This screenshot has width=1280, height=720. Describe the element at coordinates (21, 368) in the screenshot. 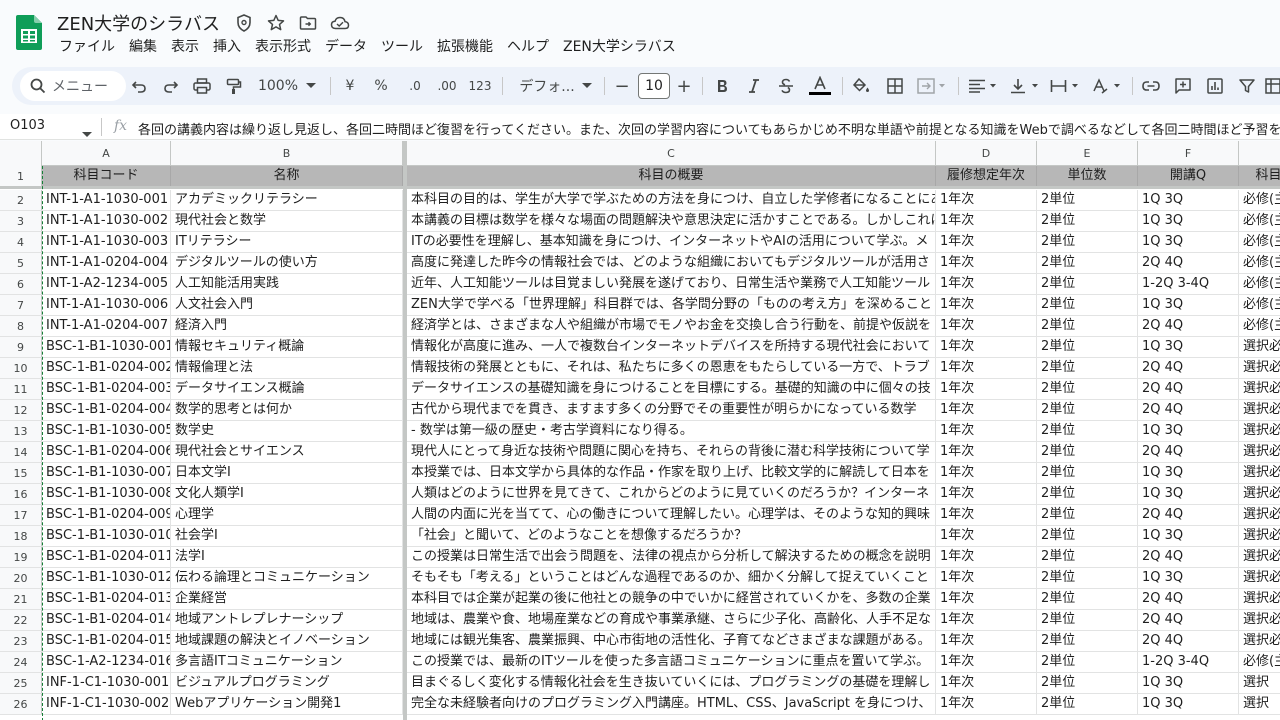

I see `row-number: 10` at that location.